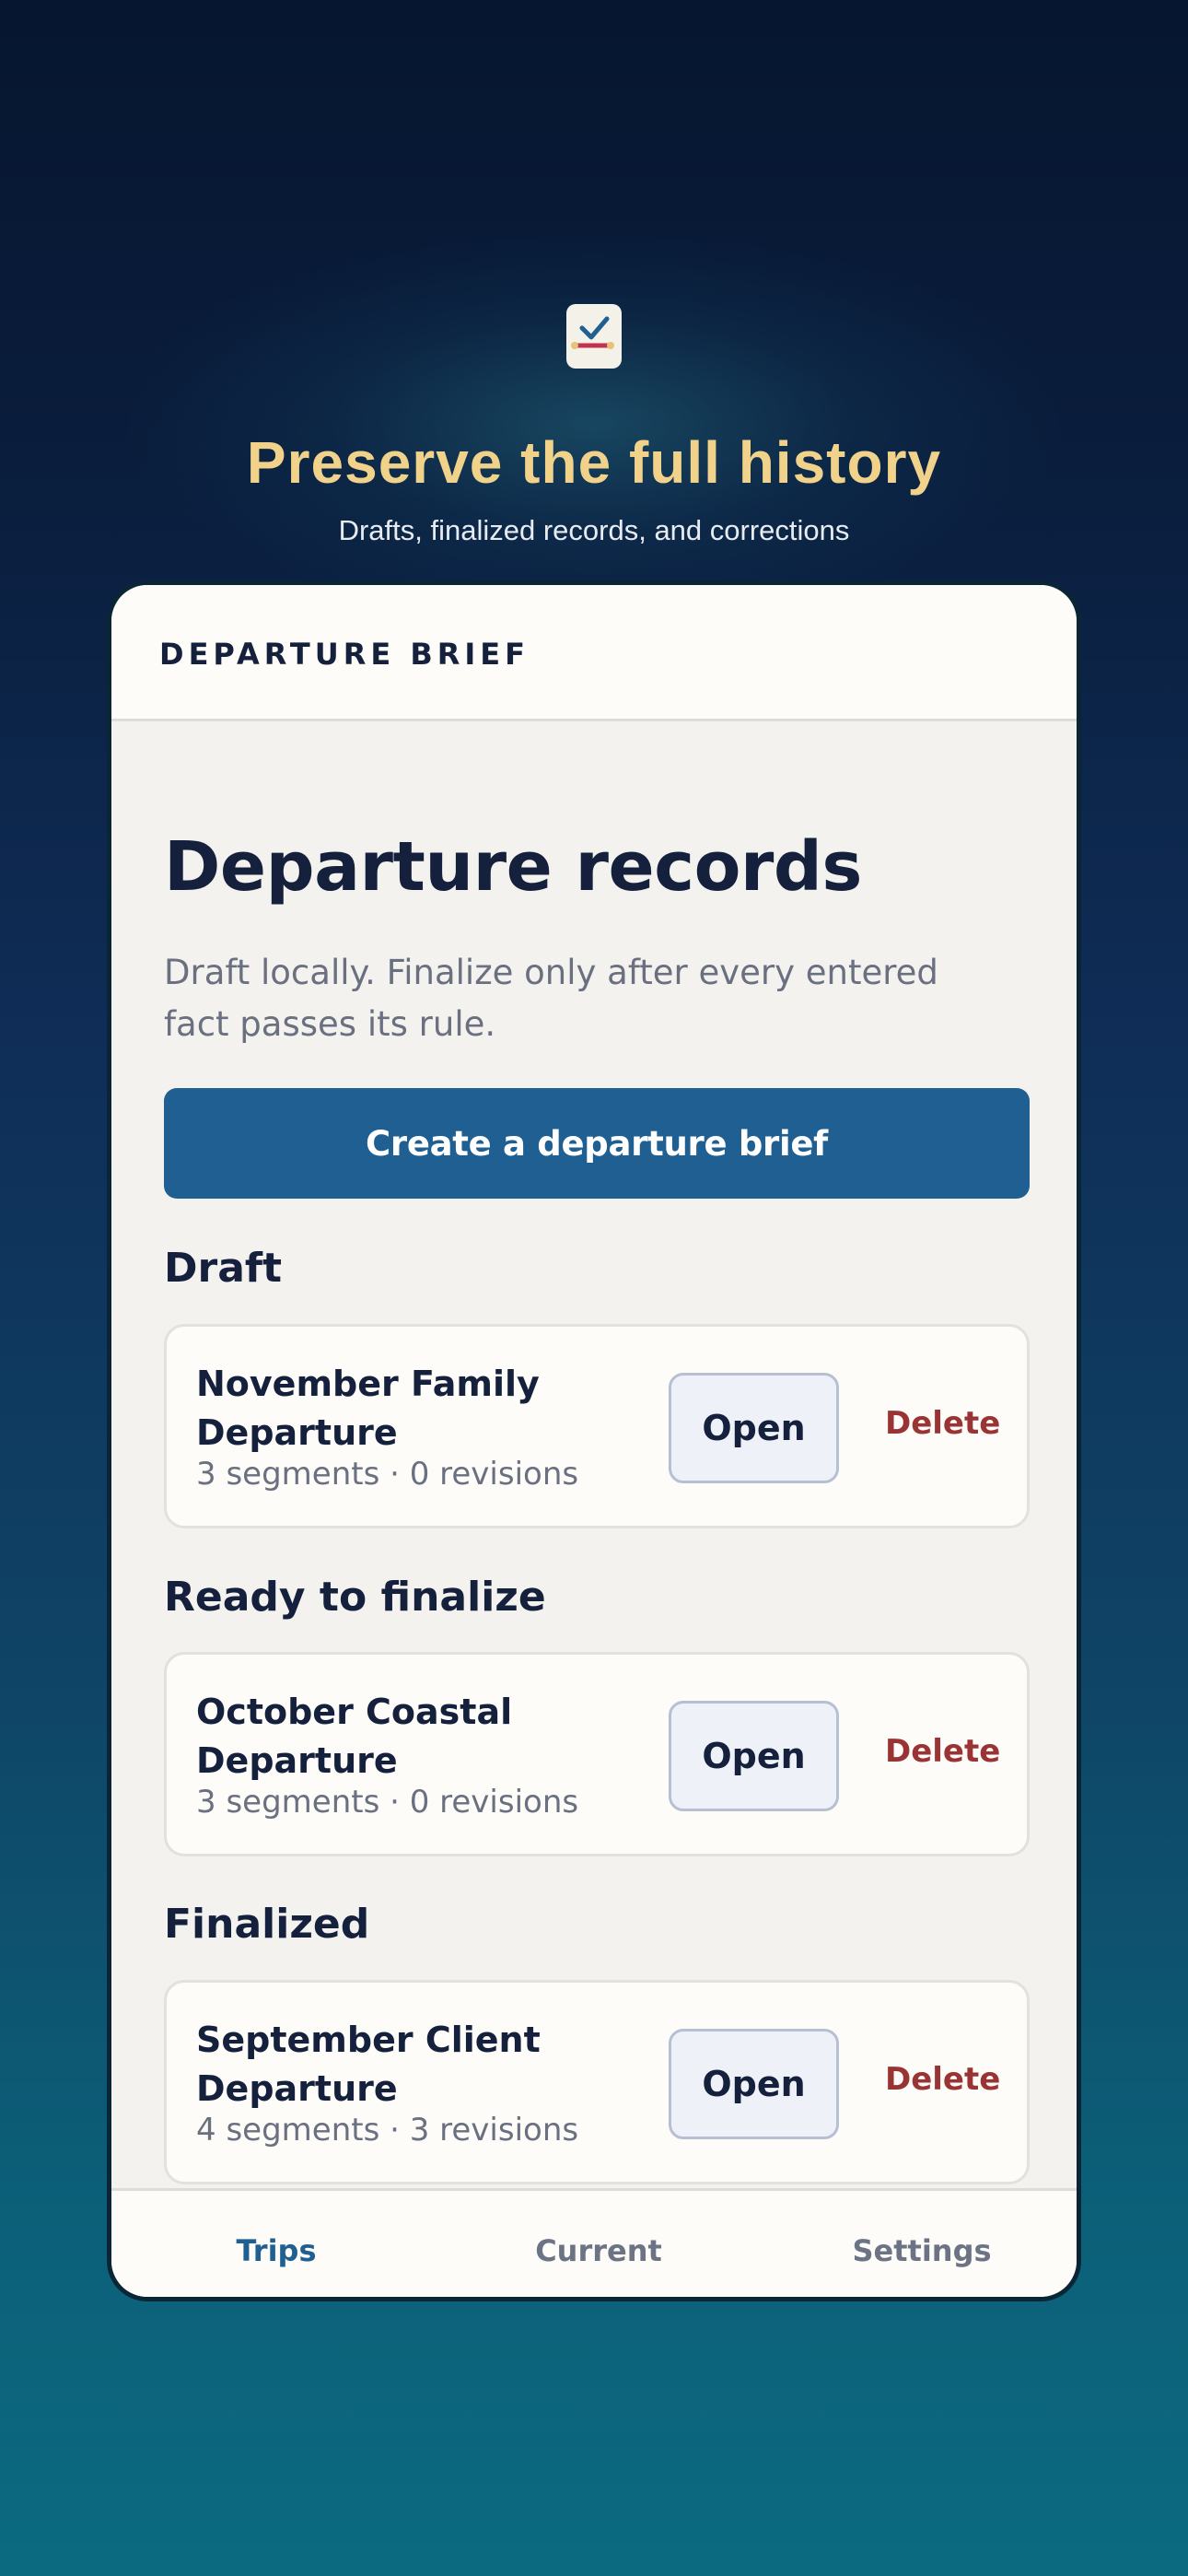 This screenshot has height=2576, width=1188. What do you see at coordinates (354, 1736) in the screenshot?
I see `record-title: October Coastal Departure` at bounding box center [354, 1736].